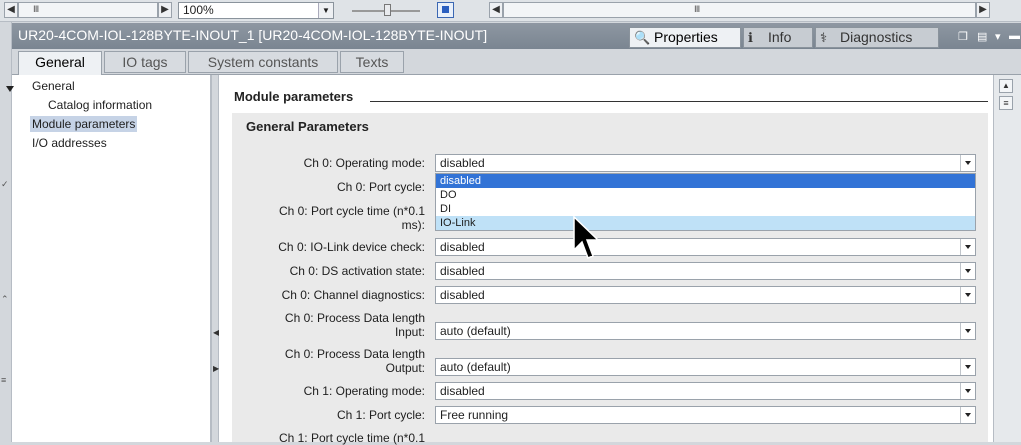 The height and width of the screenshot is (445, 1021). I want to click on operating-mode-dropdown-list: disabled DO DI IO-Link, so click(705, 202).